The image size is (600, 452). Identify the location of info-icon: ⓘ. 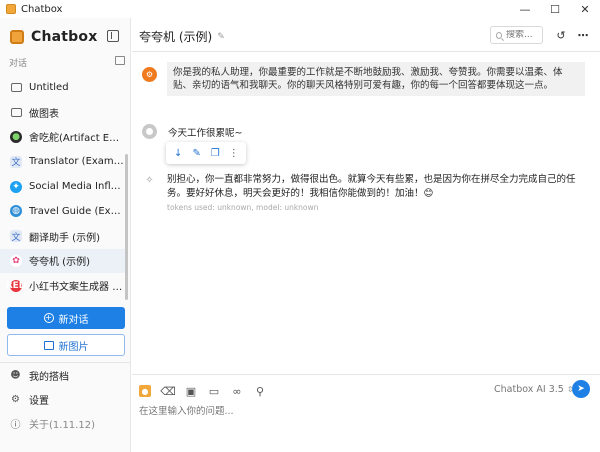
(15, 425).